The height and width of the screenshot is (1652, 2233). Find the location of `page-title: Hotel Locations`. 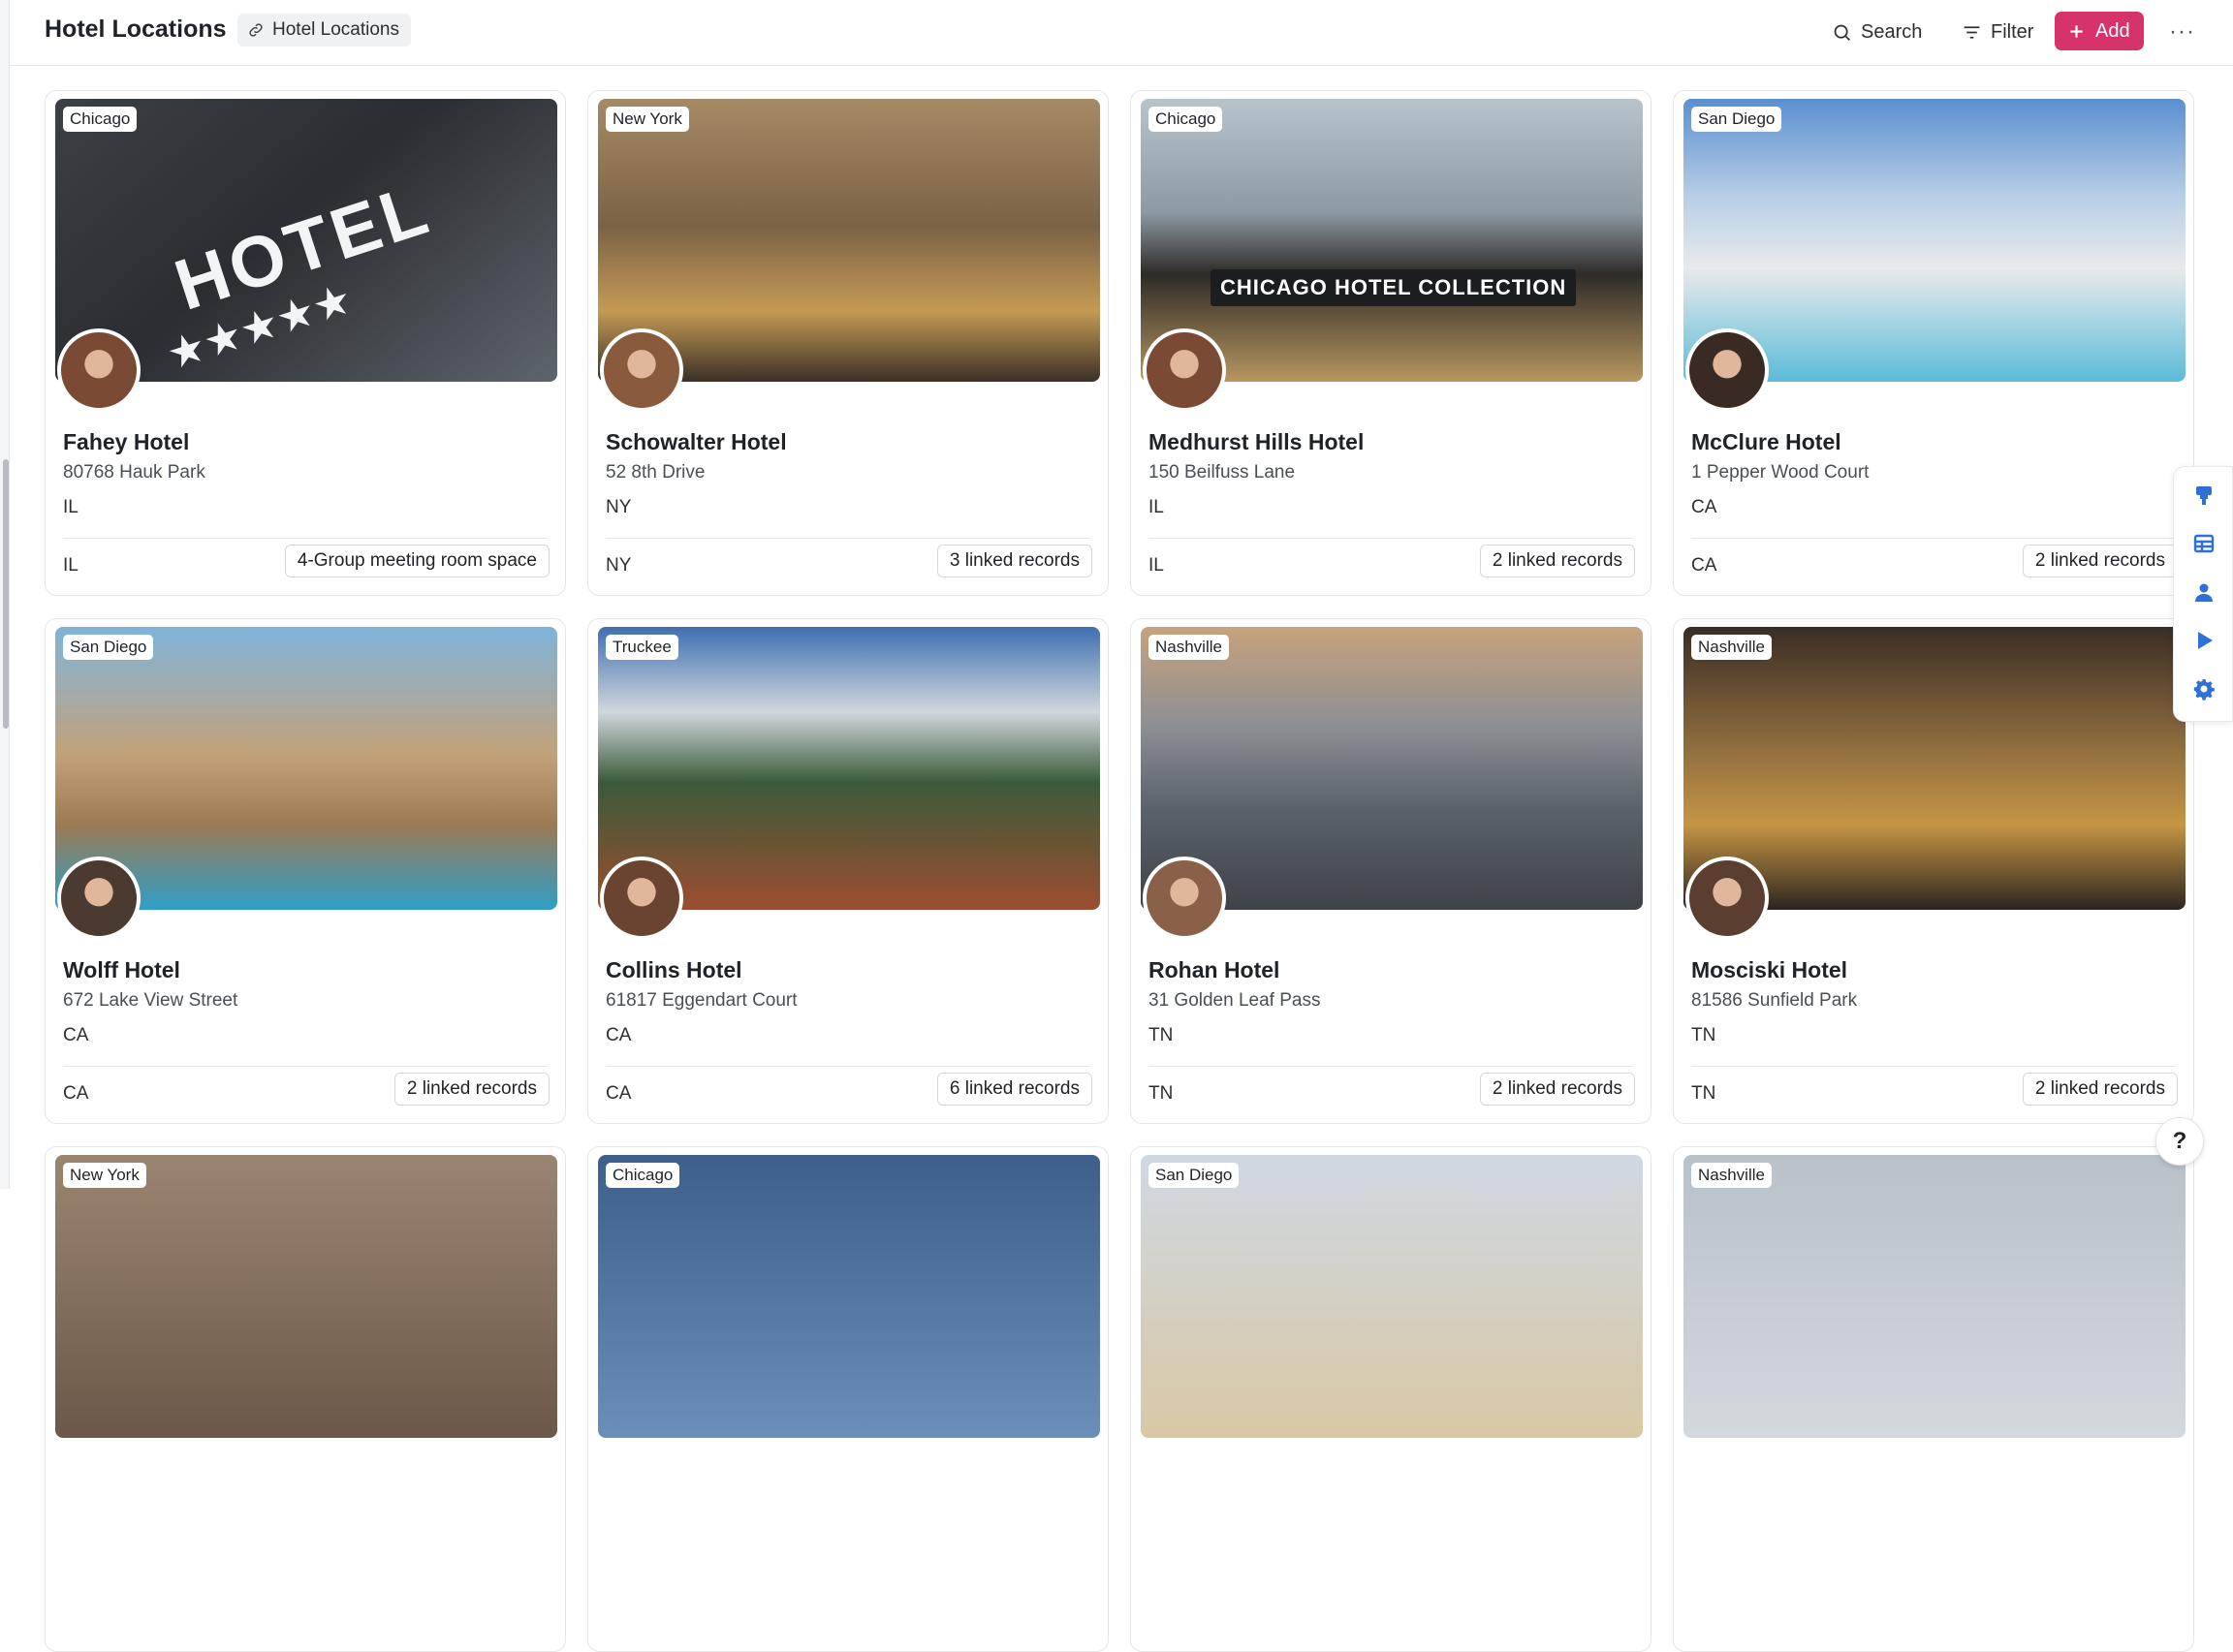

page-title: Hotel Locations is located at coordinates (136, 29).